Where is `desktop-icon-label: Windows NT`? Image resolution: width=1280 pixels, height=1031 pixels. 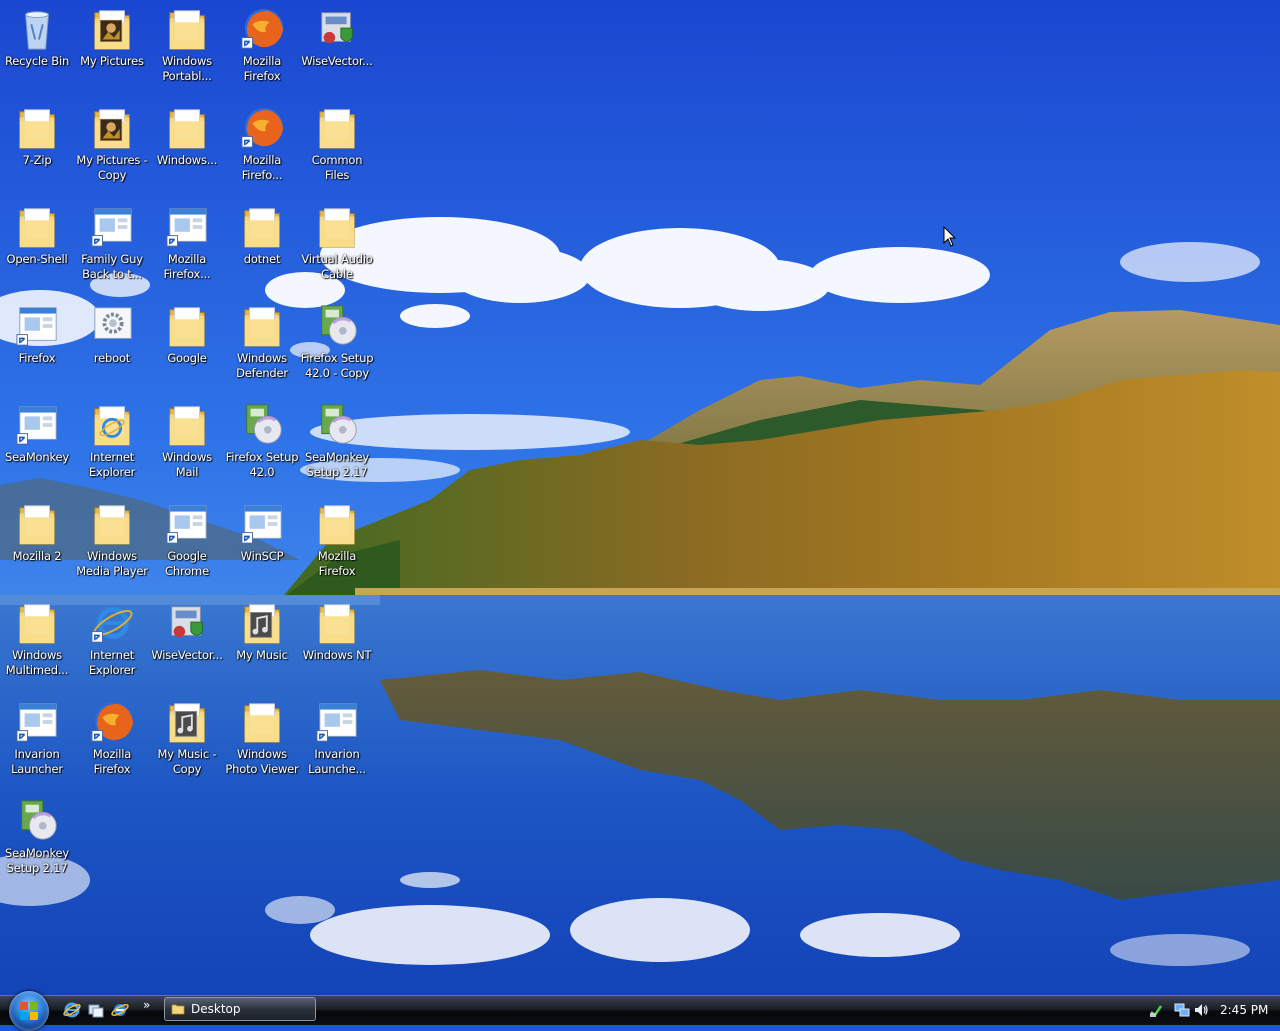
desktop-icon-label: Windows NT is located at coordinates (337, 655).